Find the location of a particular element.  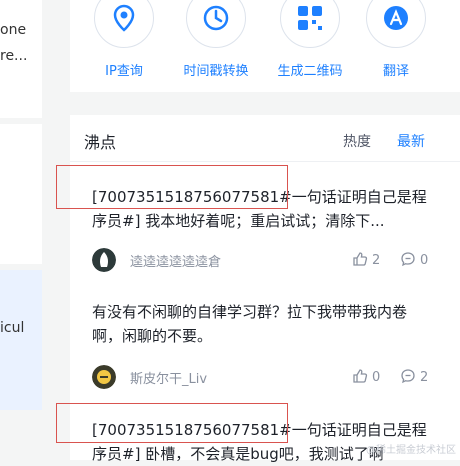

left-card-bottom: icul is located at coordinates (21, 340).